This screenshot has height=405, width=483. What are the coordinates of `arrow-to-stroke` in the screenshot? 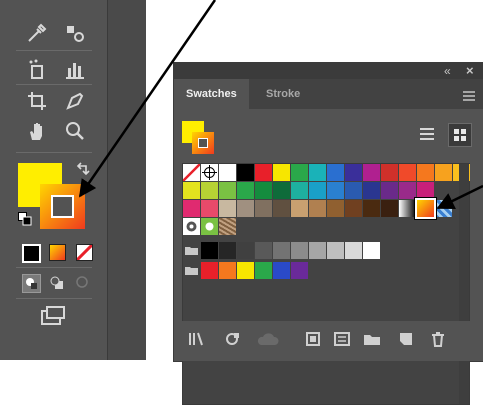 It's located at (147, 99).